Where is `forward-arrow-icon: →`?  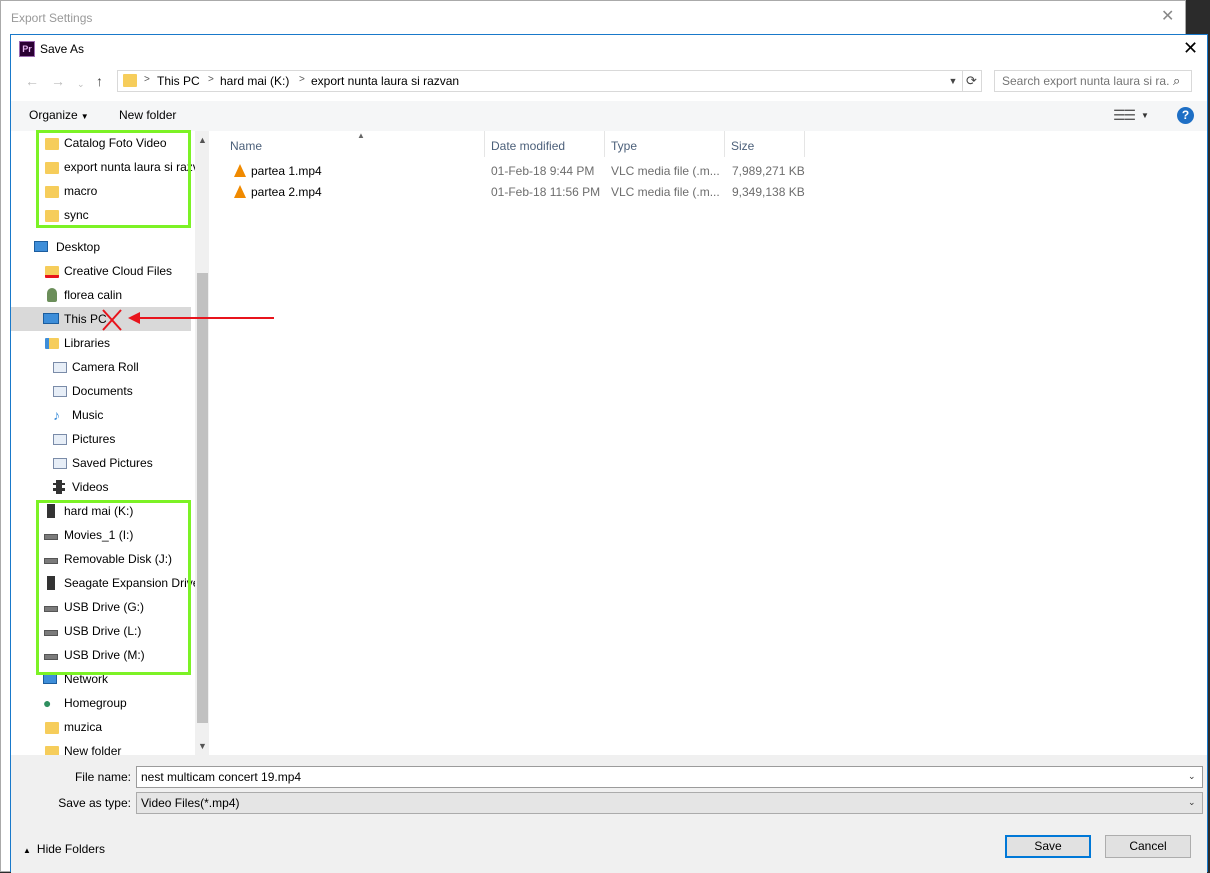
forward-arrow-icon: → is located at coordinates (58, 81).